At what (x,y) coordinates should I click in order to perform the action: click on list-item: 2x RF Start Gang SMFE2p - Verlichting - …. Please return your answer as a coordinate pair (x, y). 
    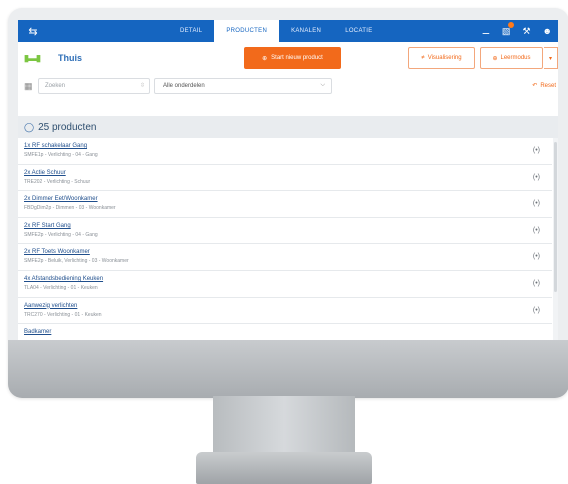
    Looking at the image, I should click on (285, 231).